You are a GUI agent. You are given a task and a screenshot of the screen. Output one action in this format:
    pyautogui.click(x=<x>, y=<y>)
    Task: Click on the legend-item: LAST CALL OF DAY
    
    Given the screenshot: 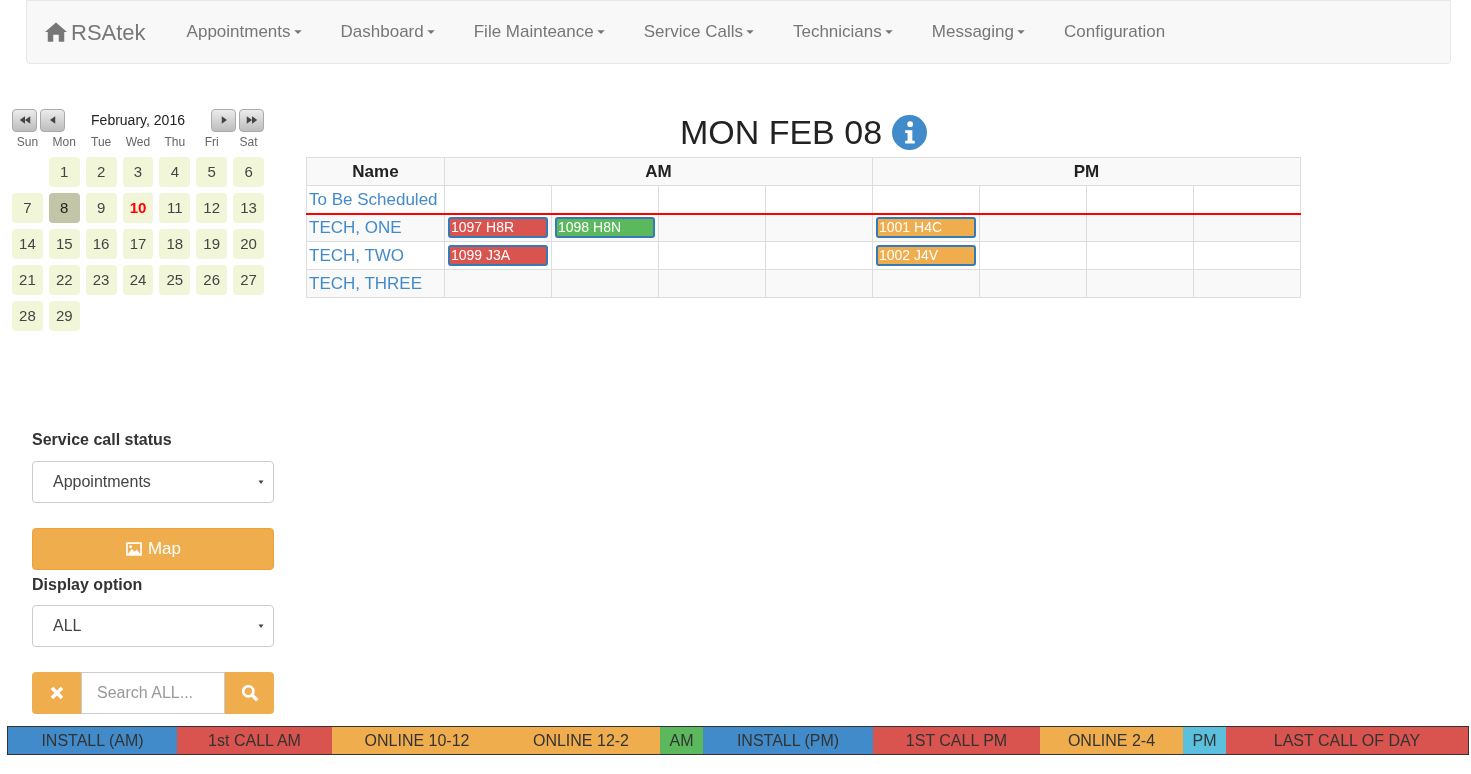 What is the action you would take?
    pyautogui.click(x=1347, y=740)
    